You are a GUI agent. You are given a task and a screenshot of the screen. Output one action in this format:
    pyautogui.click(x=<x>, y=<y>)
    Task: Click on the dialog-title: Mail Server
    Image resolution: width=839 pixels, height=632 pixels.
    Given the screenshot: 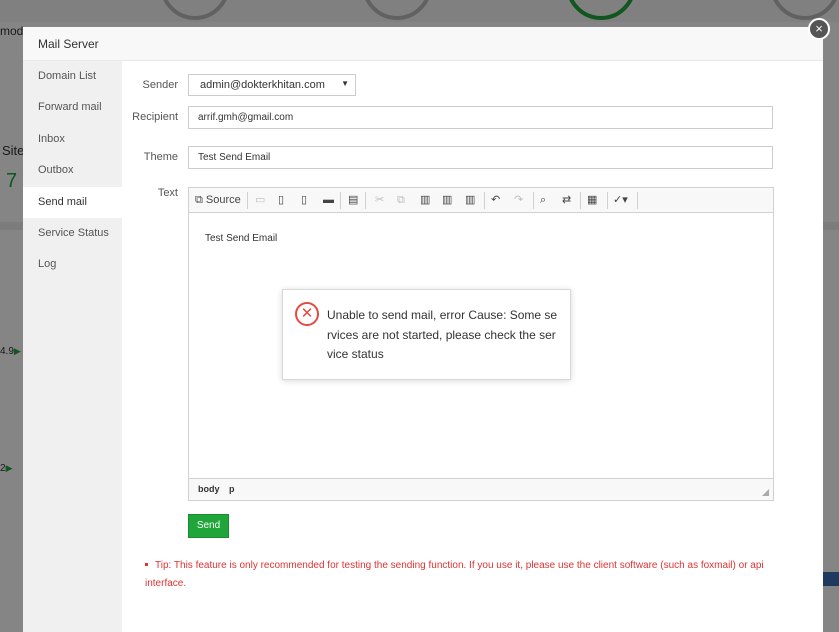 What is the action you would take?
    pyautogui.click(x=423, y=44)
    